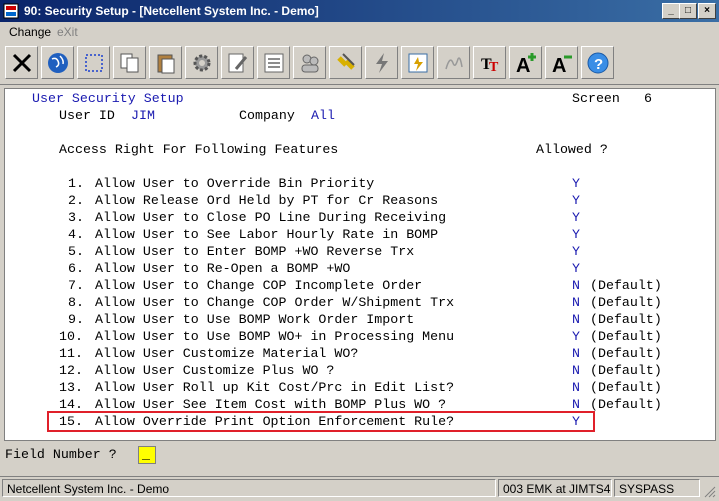  What do you see at coordinates (76, 285) in the screenshot?
I see `row-number: 7.` at bounding box center [76, 285].